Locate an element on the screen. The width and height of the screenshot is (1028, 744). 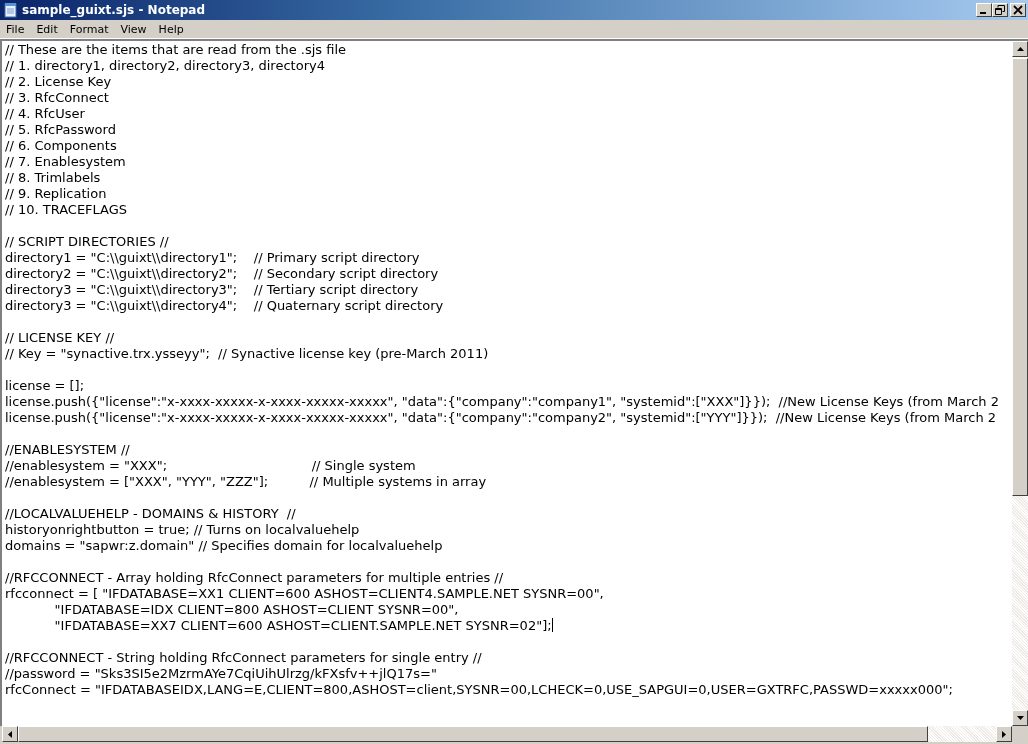
code-line: domains = "sapwr:z.domain" // Specifies domain for localvaluehelp is located at coordinates (224, 546).